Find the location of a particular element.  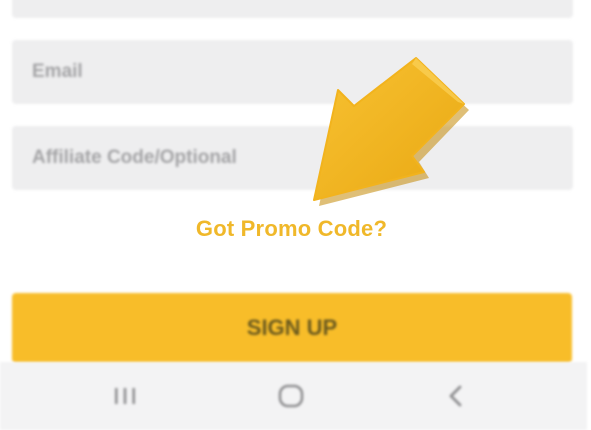

previous-field is located at coordinates (292, 9).